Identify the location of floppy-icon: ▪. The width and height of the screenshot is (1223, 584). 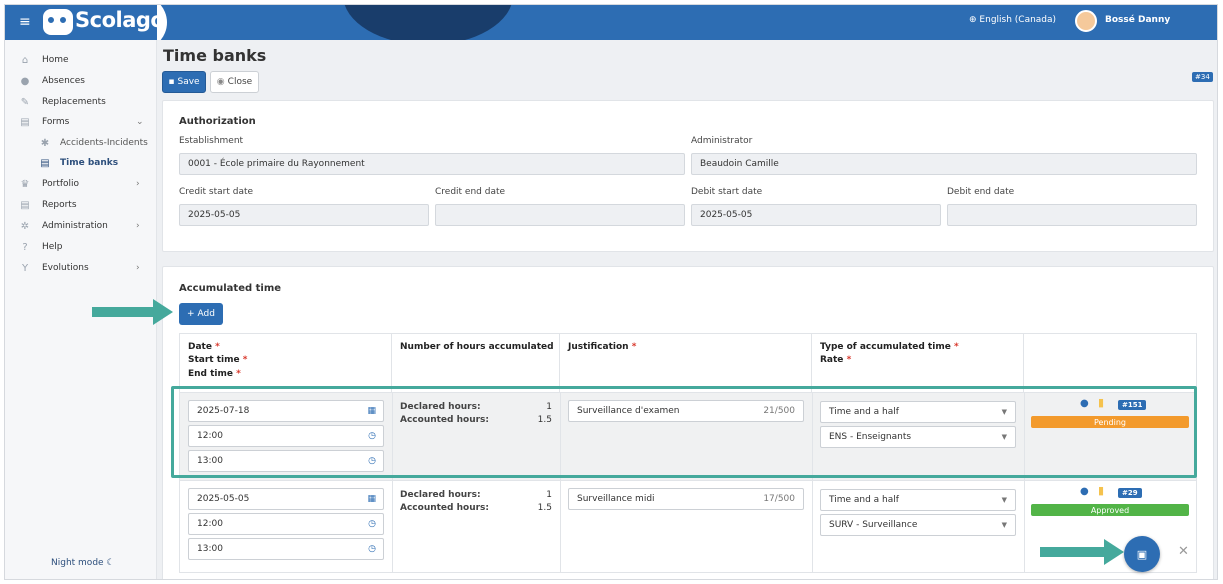
(171, 82).